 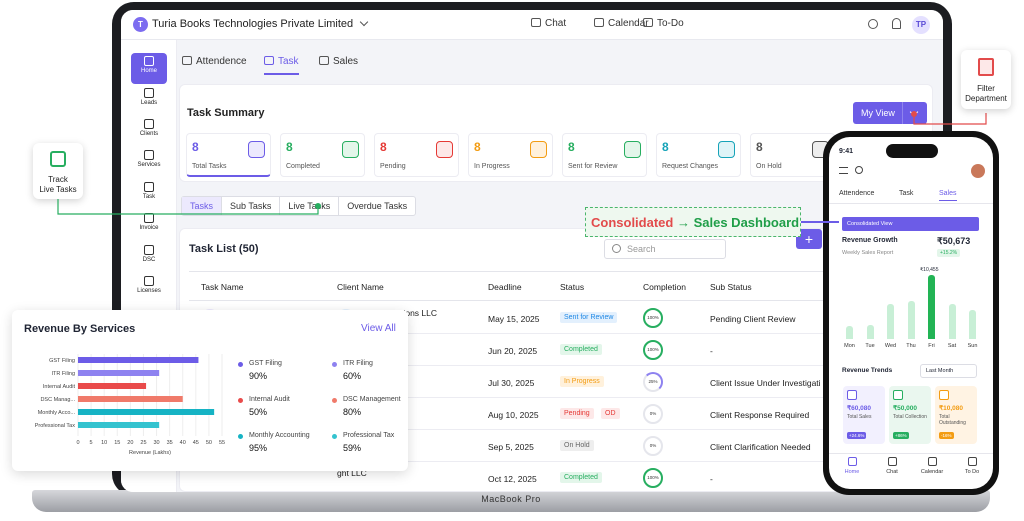 I want to click on day-label: Tue, so click(x=870, y=346).